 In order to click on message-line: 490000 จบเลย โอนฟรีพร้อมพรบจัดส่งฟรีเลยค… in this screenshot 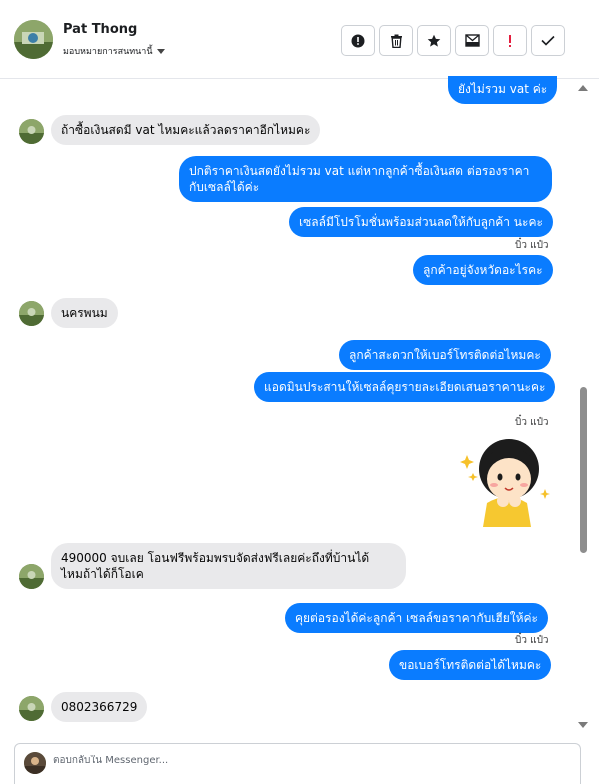, I will do `click(215, 558)`.